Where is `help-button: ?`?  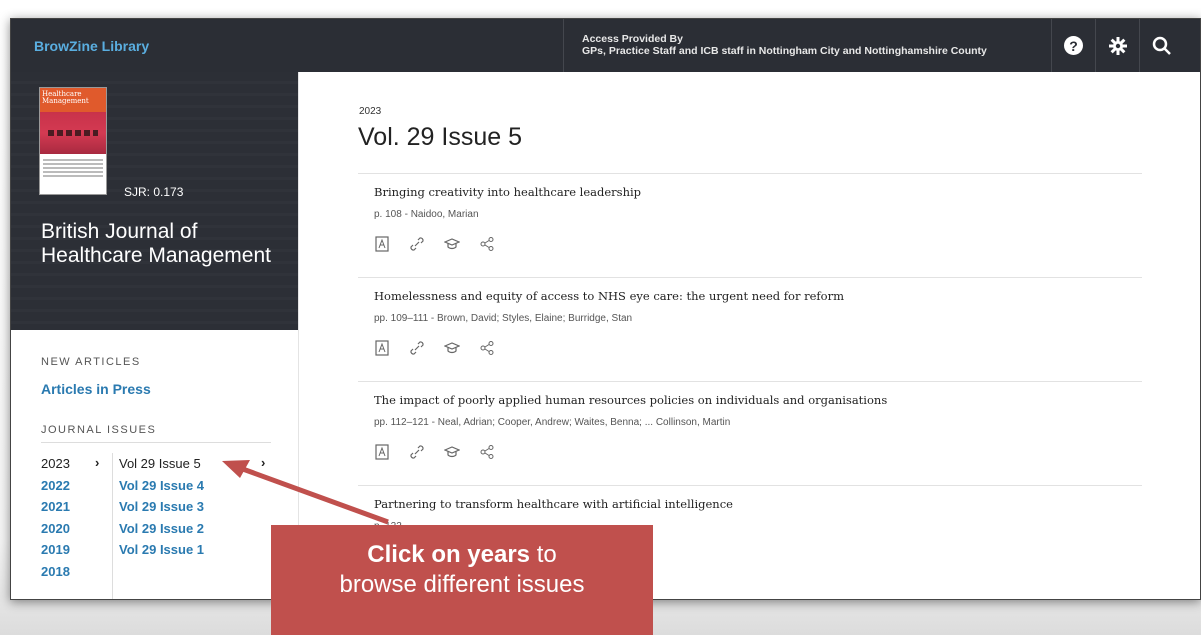
help-button: ? is located at coordinates (1073, 45).